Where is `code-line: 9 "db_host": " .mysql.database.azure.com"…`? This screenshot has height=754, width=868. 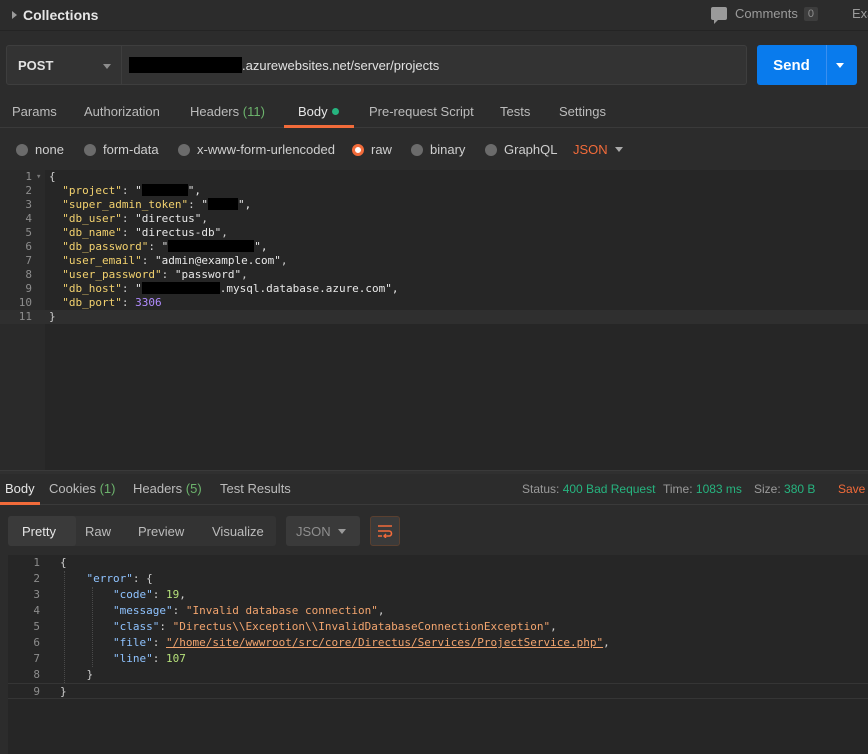
code-line: 9 "db_host": " .mysql.database.azure.com"… is located at coordinates (212, 288).